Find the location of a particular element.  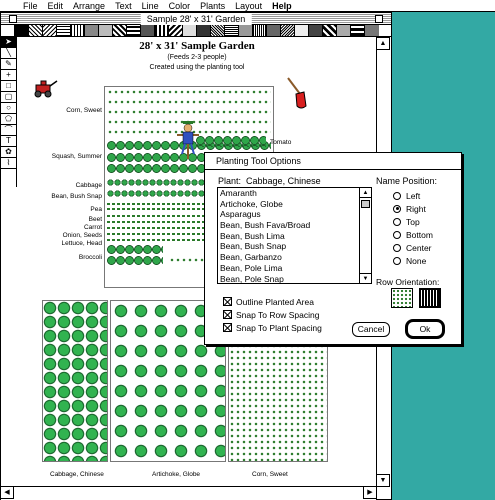

plant-tool-icon: ✿ is located at coordinates (8, 152).